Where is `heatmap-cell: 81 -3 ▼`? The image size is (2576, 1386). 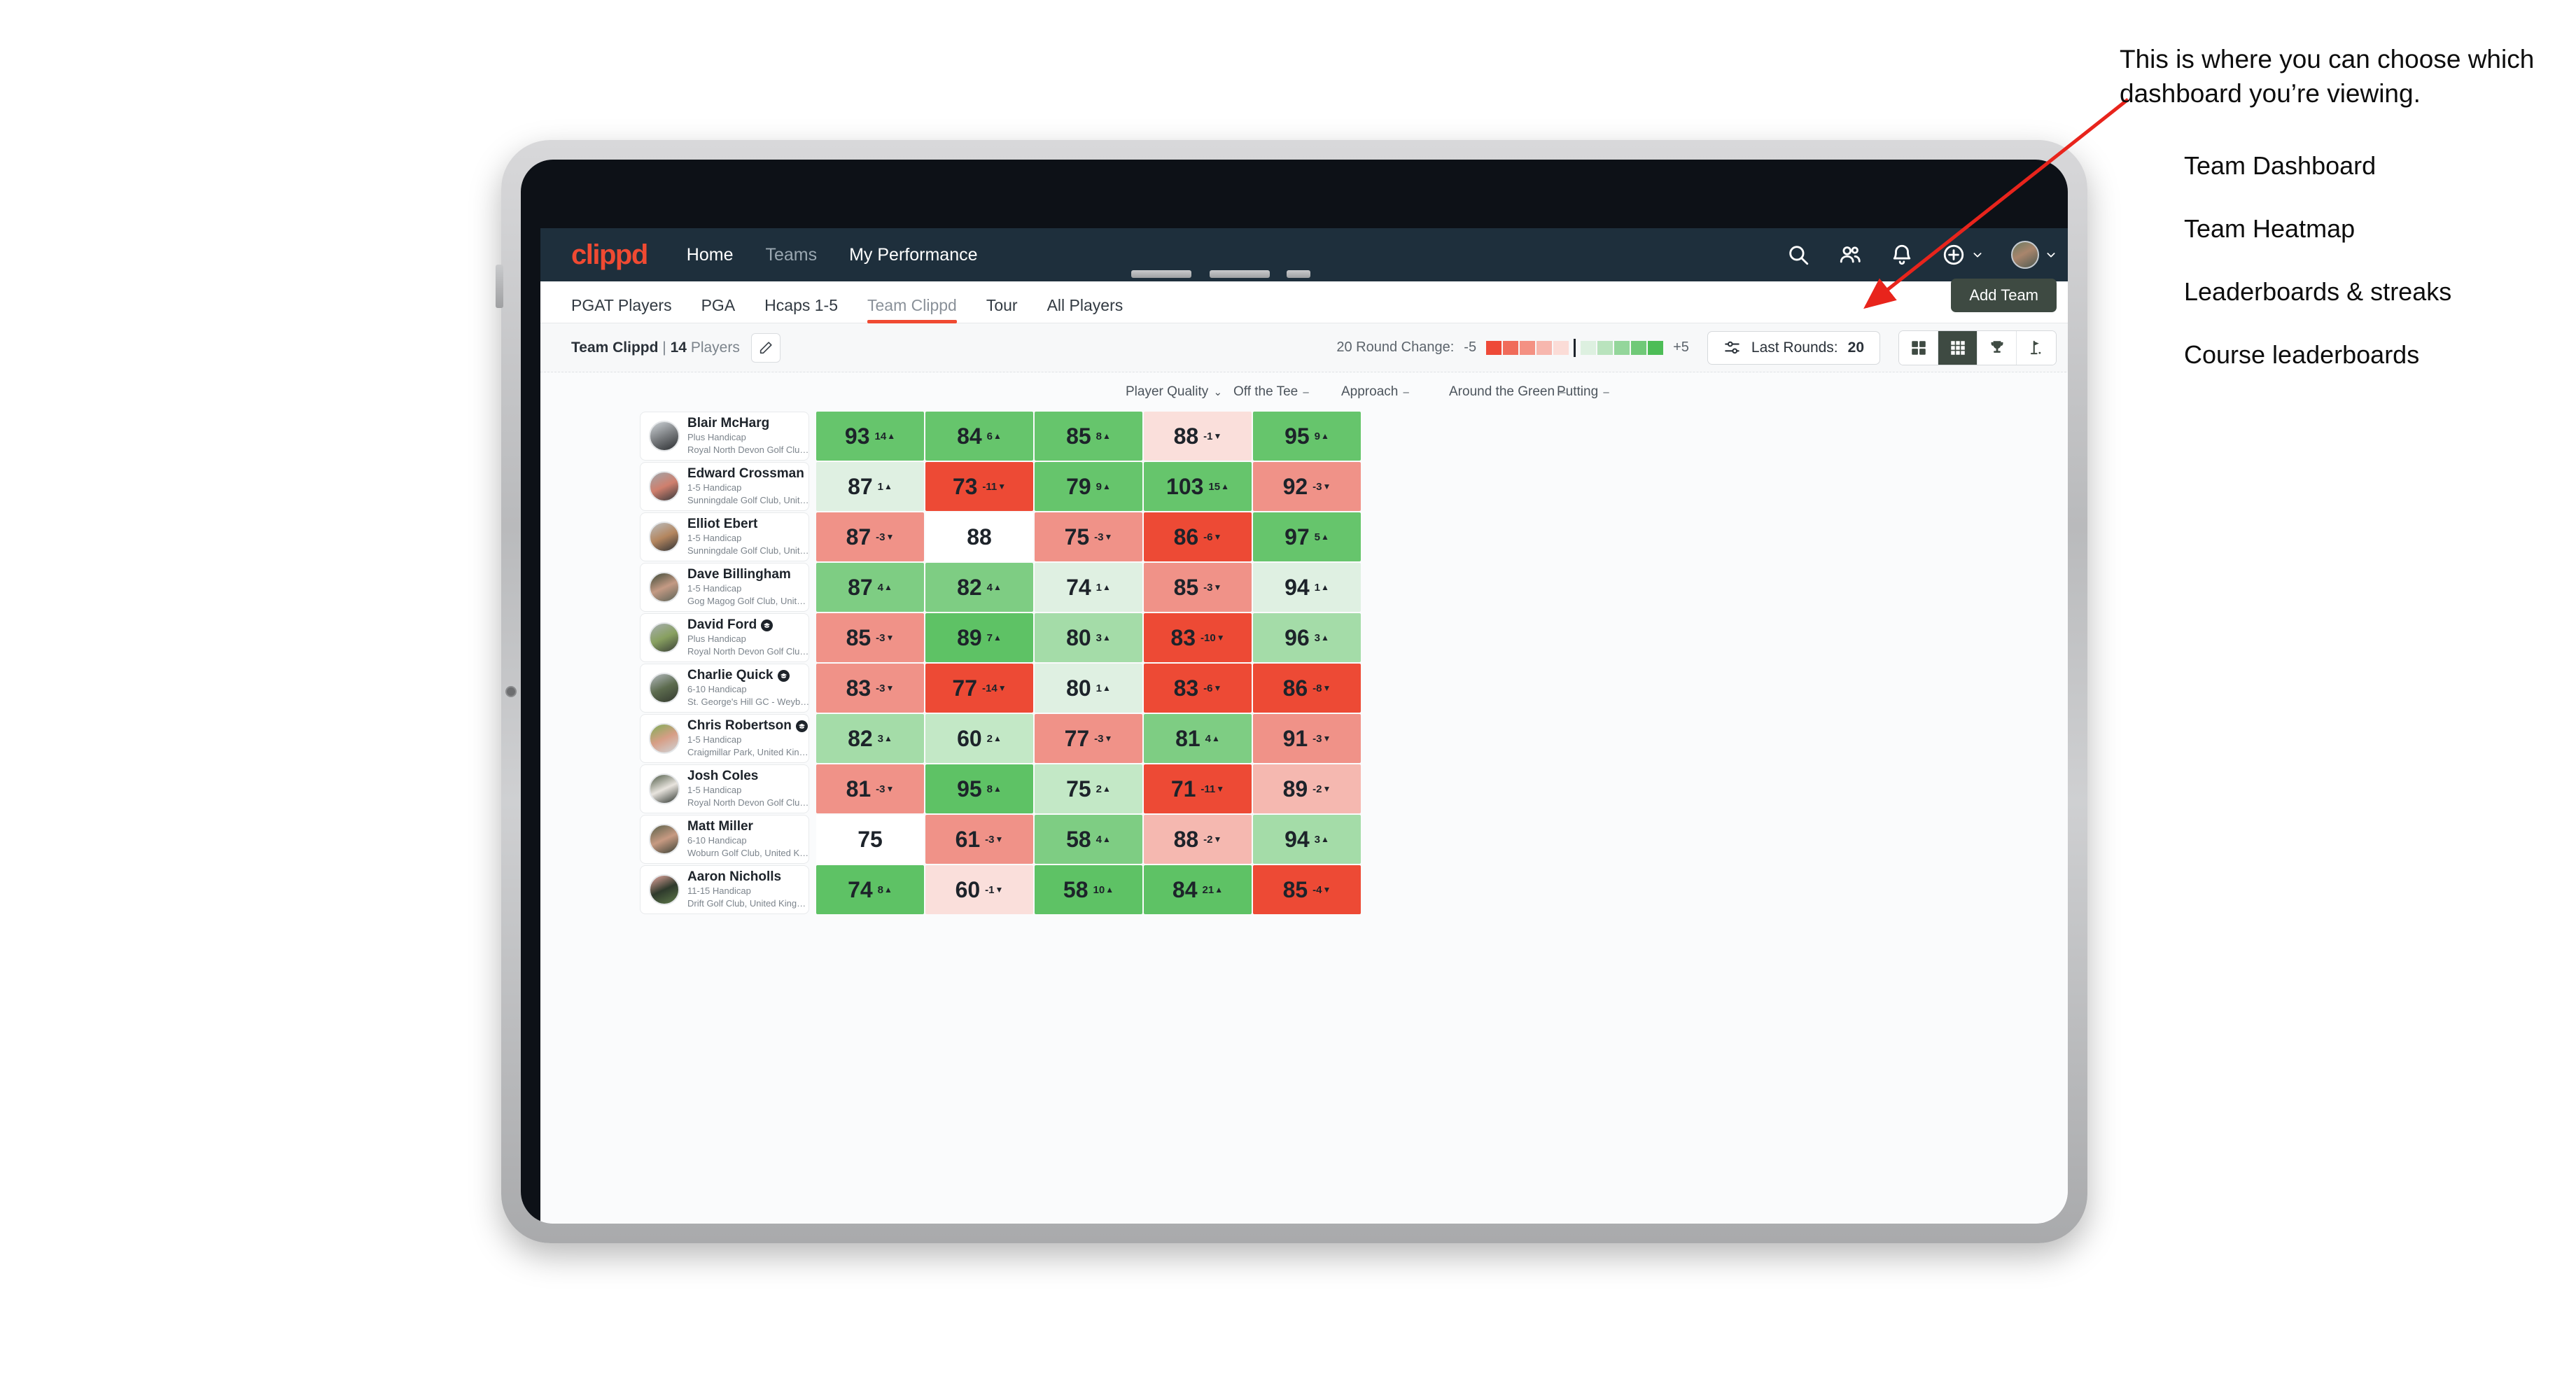 heatmap-cell: 81 -3 ▼ is located at coordinates (870, 788).